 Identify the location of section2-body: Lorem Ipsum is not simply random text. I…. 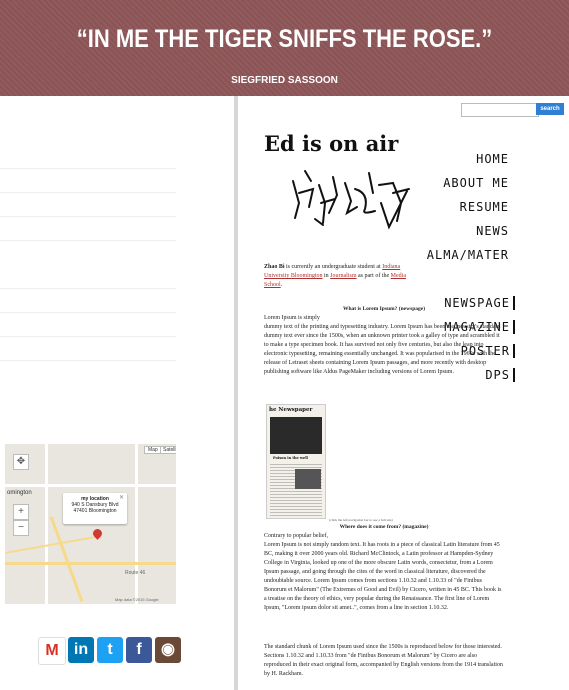
(383, 576).